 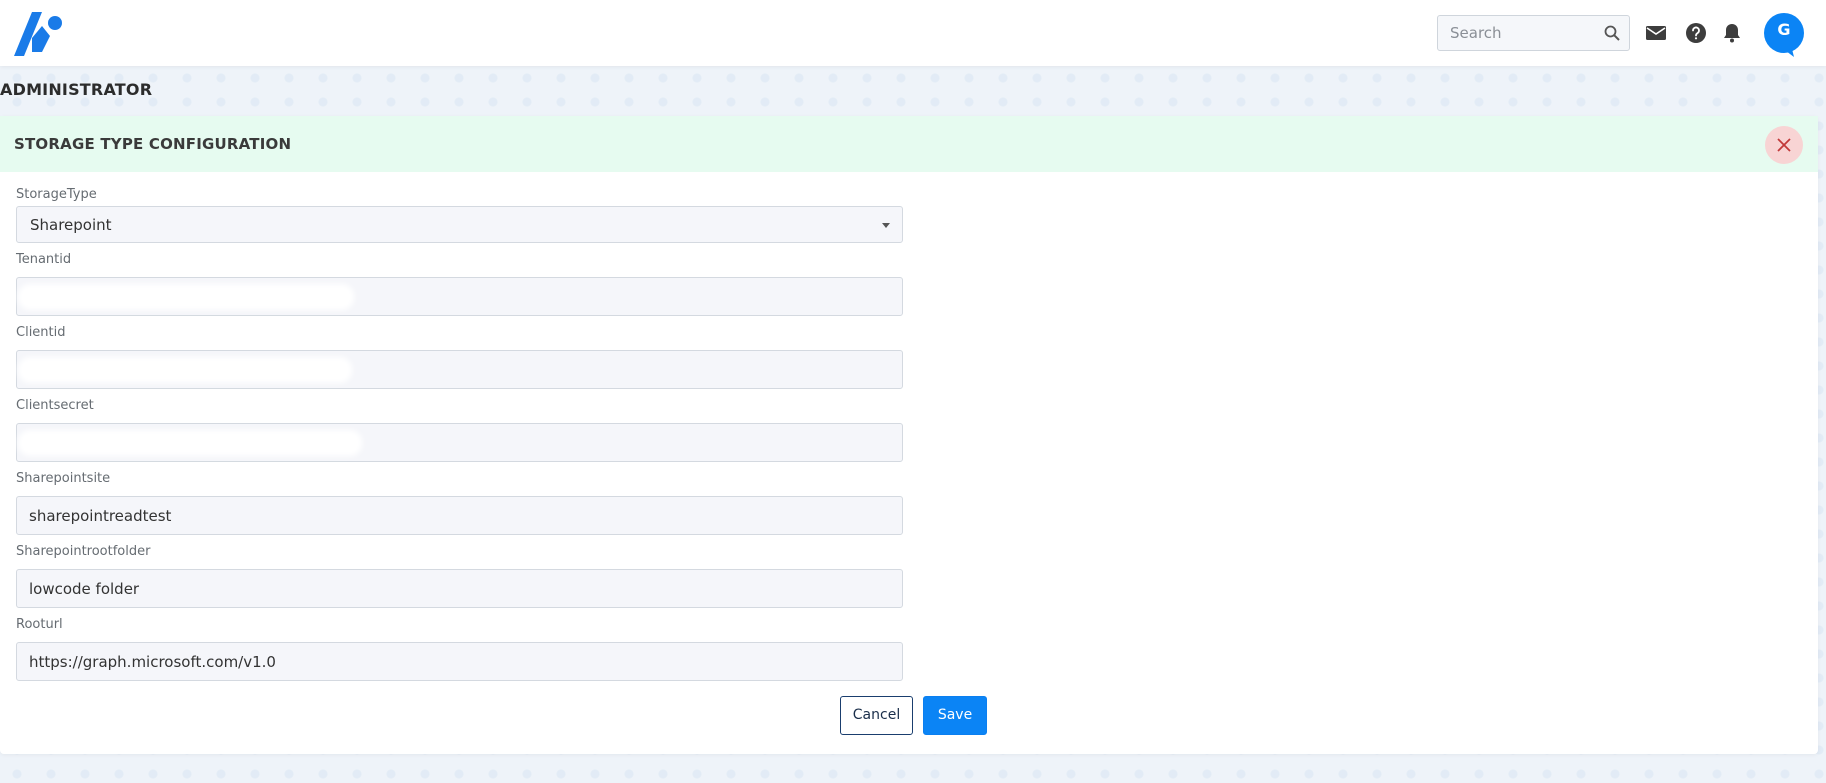 What do you see at coordinates (39, 34) in the screenshot?
I see `app-logo-icon` at bounding box center [39, 34].